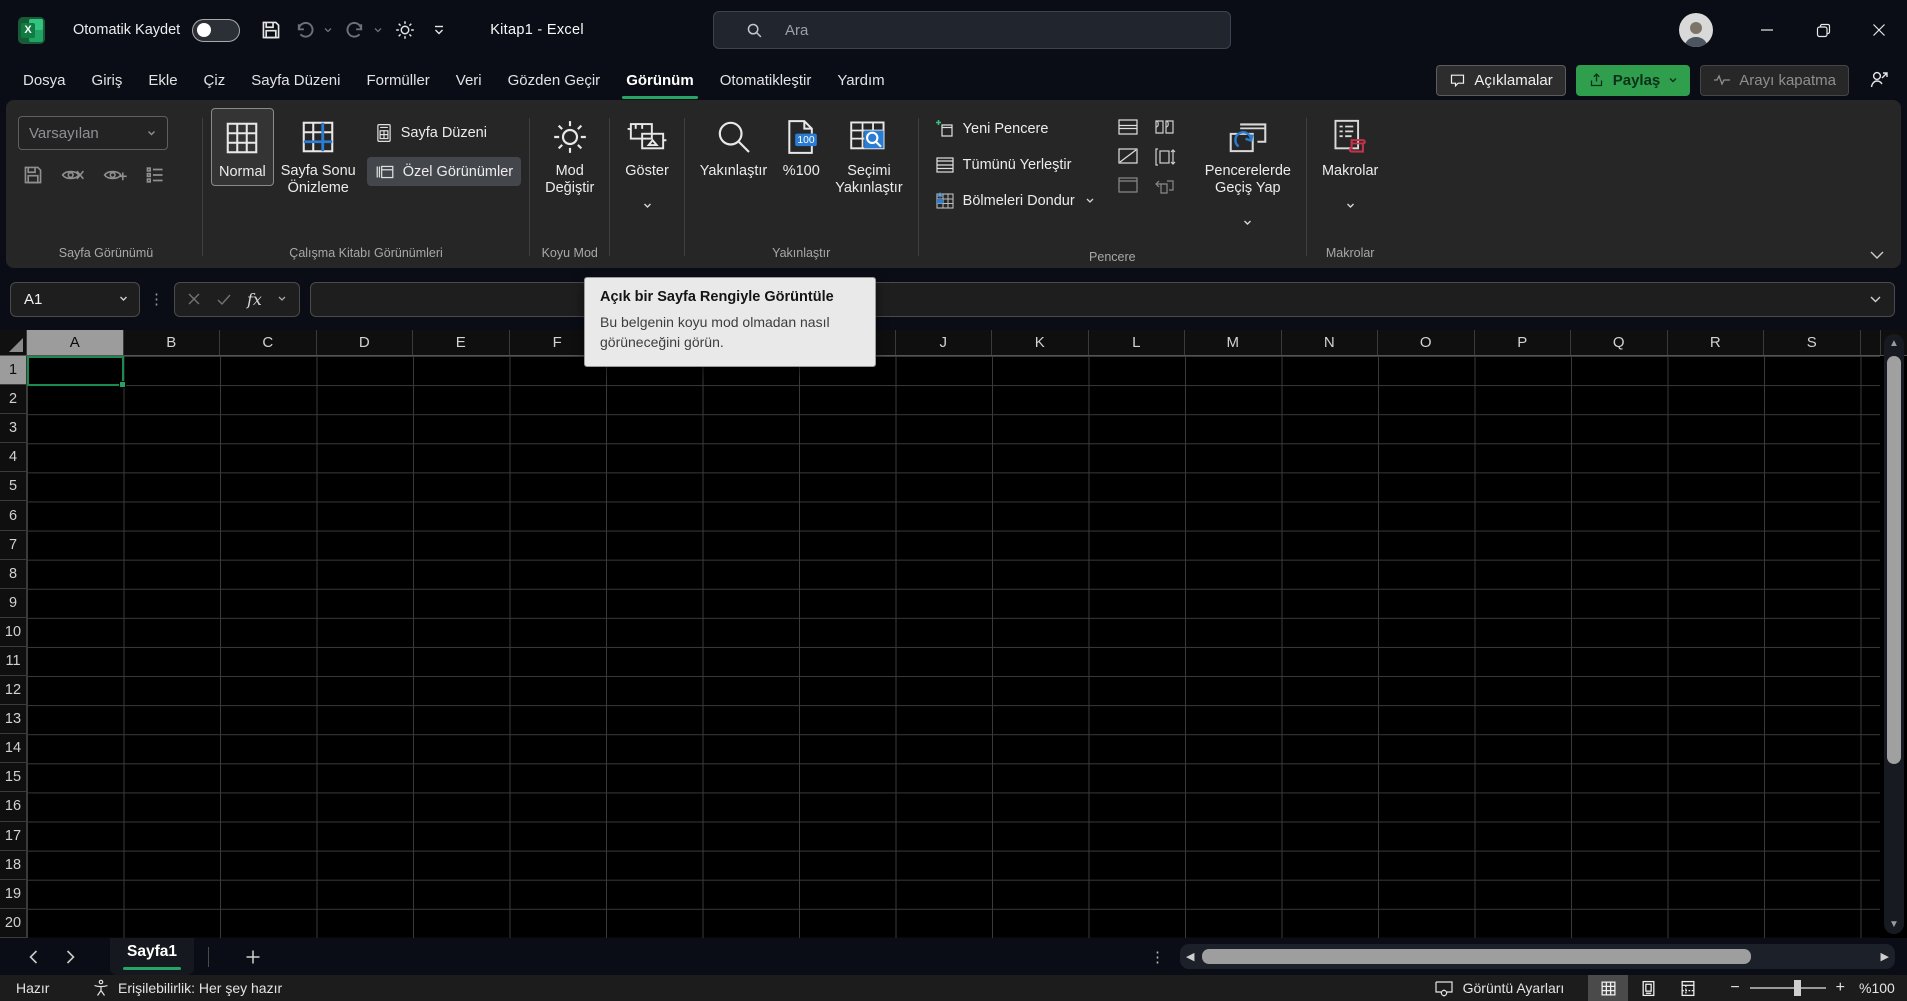  I want to click on column-header-partial, so click(1870, 342).